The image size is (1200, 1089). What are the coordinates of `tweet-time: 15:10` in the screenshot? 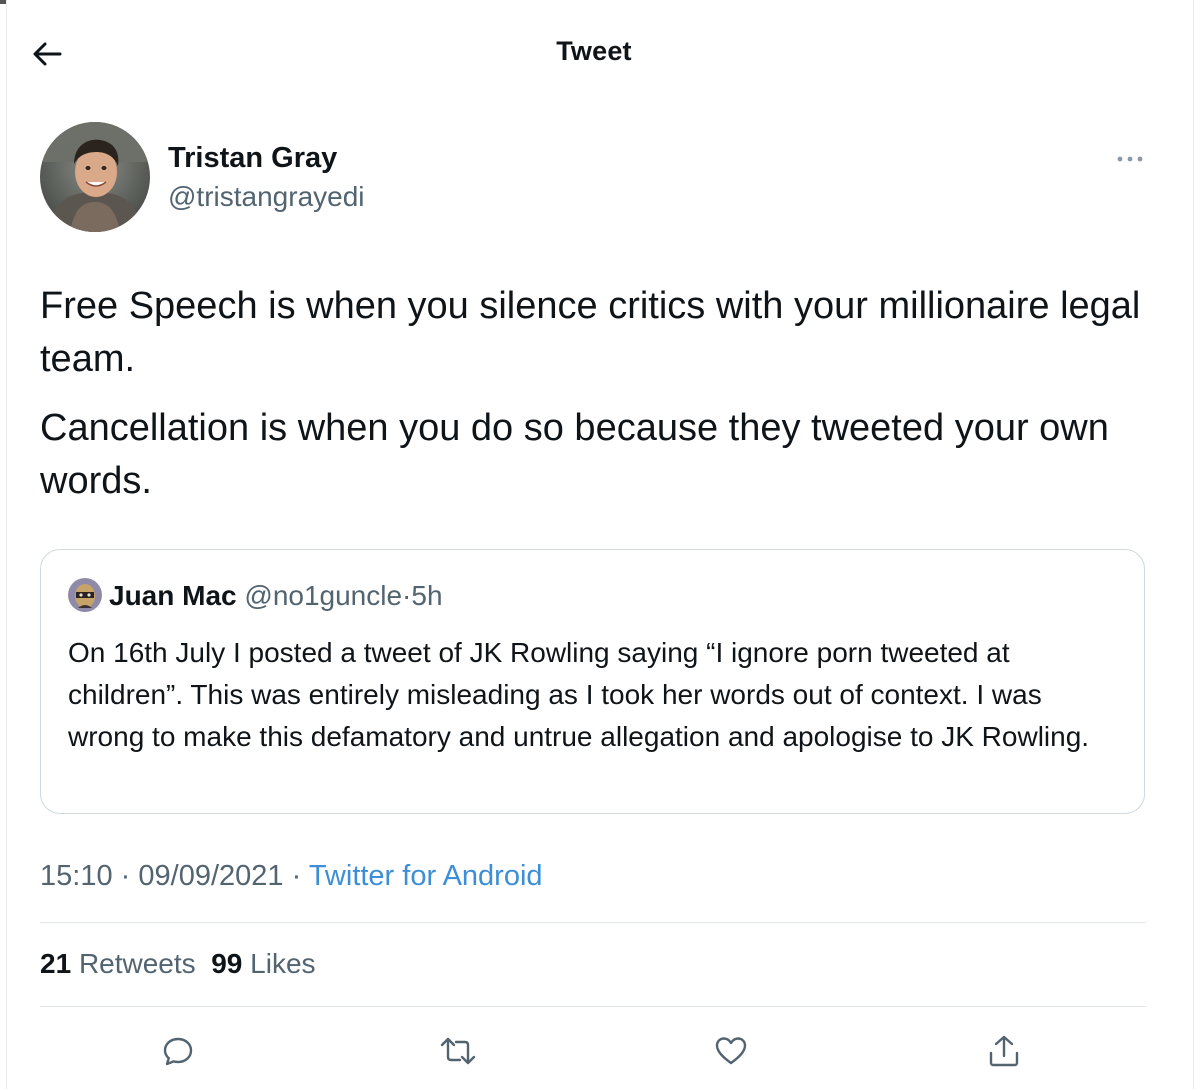 It's located at (76, 876).